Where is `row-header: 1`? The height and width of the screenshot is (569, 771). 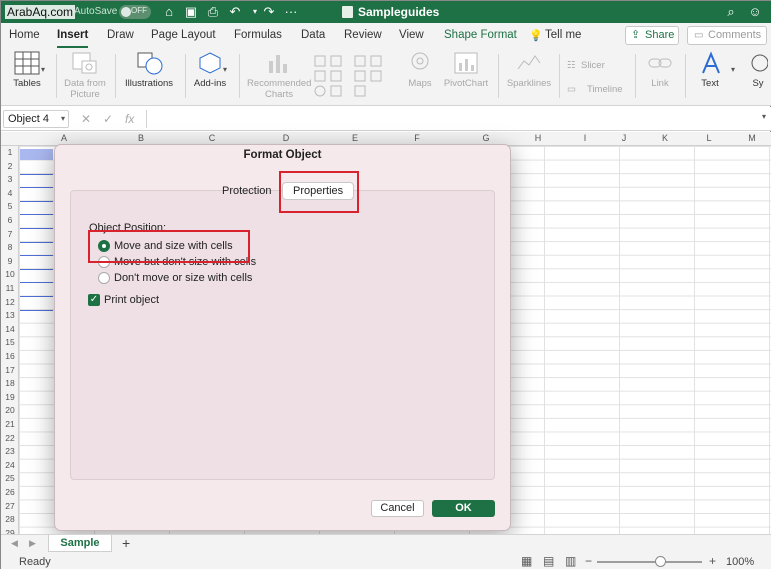
row-header: 1 is located at coordinates (10, 152).